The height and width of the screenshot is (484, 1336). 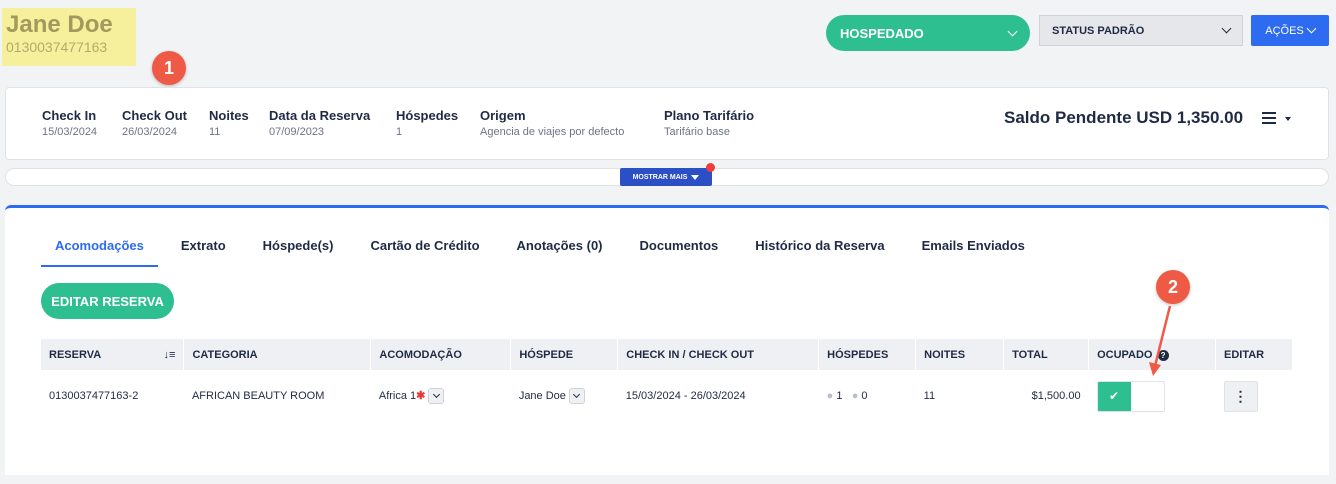 What do you see at coordinates (427, 115) in the screenshot?
I see `guests-label: Hóspedes` at bounding box center [427, 115].